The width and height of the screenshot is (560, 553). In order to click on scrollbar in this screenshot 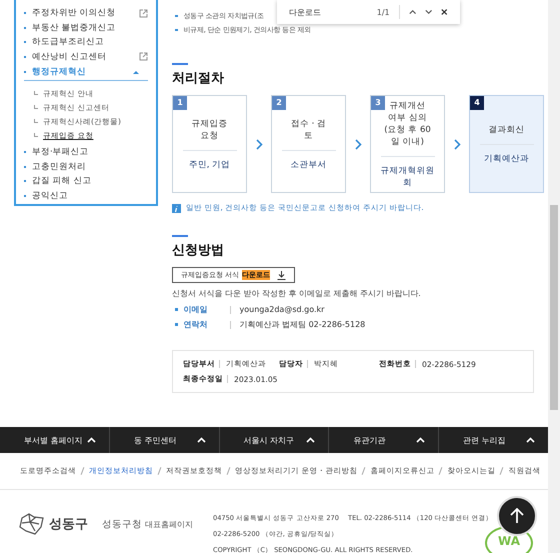, I will do `click(554, 276)`.